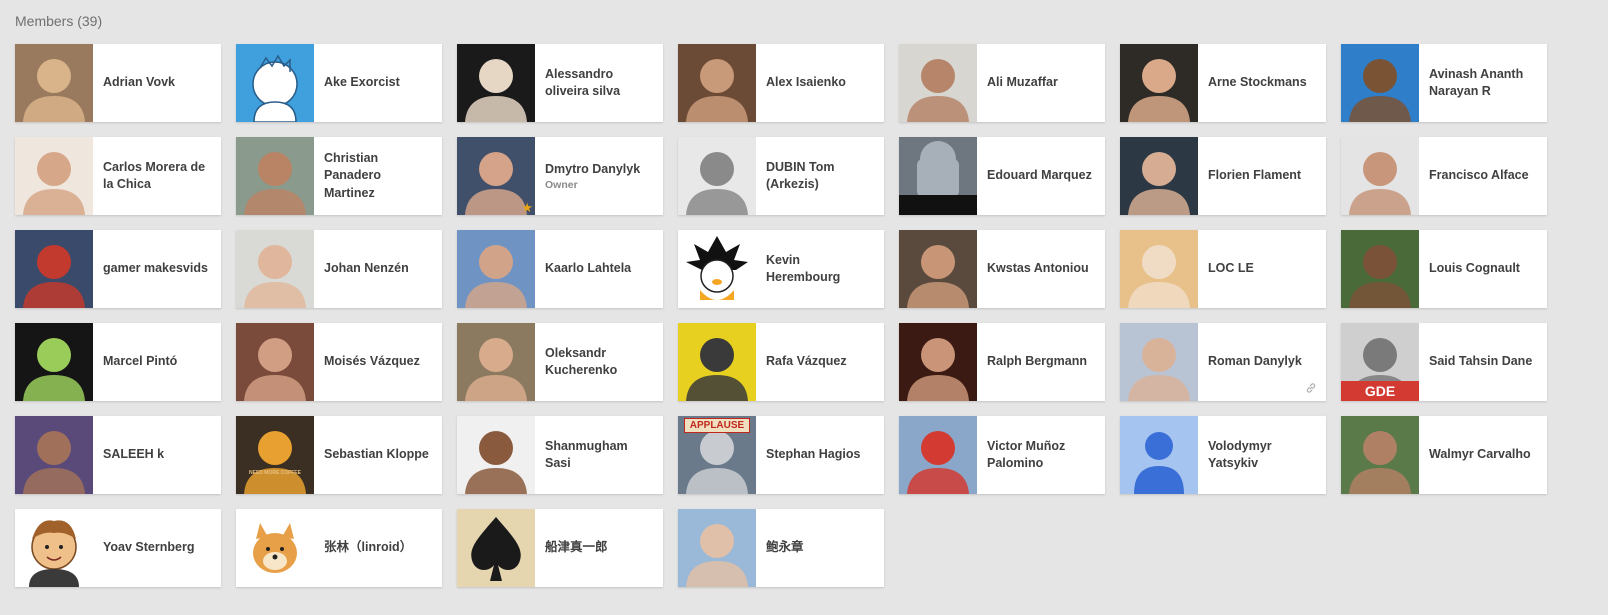 The image size is (1608, 615). I want to click on member-card-kevin-herembourg: Kevin Herembourg, so click(781, 269).